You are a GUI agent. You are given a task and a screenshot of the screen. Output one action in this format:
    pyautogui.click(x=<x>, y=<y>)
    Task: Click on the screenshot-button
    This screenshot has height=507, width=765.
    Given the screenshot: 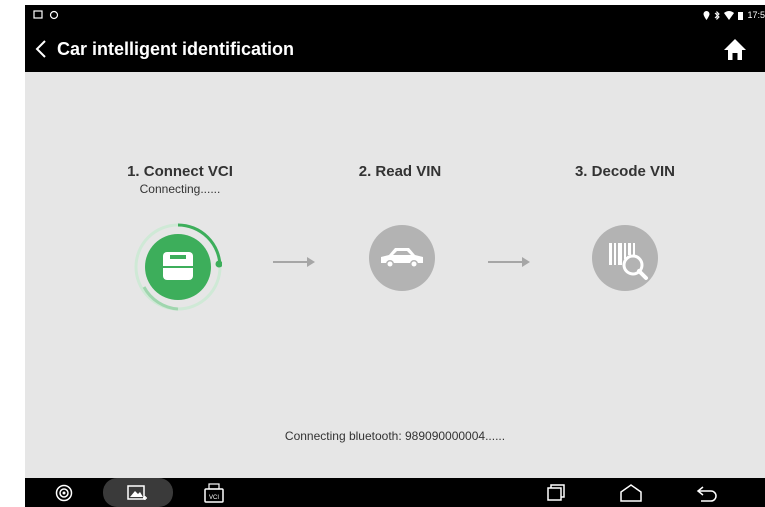 What is the action you would take?
    pyautogui.click(x=138, y=492)
    